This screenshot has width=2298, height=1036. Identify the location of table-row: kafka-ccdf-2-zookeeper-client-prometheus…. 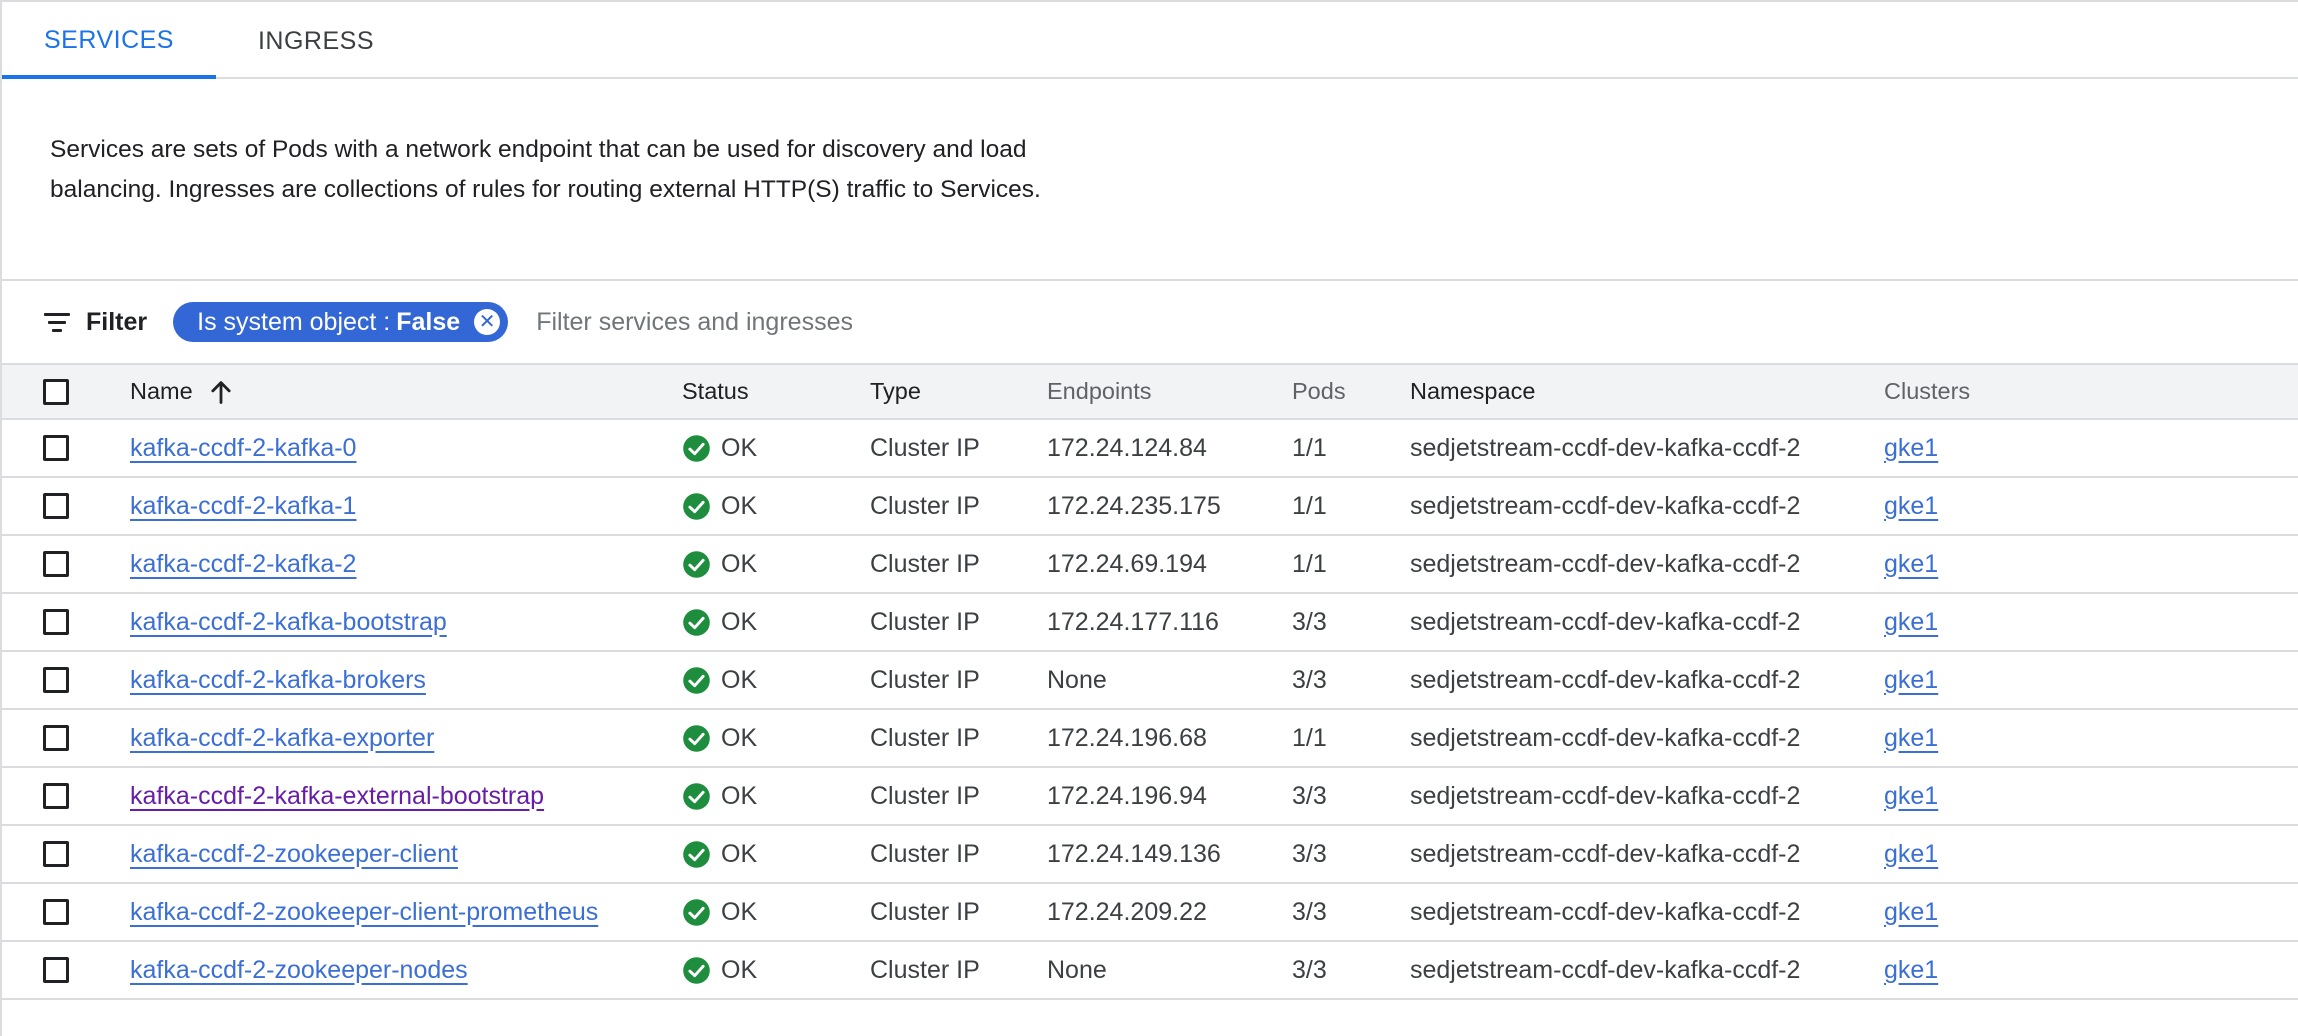
(1150, 913).